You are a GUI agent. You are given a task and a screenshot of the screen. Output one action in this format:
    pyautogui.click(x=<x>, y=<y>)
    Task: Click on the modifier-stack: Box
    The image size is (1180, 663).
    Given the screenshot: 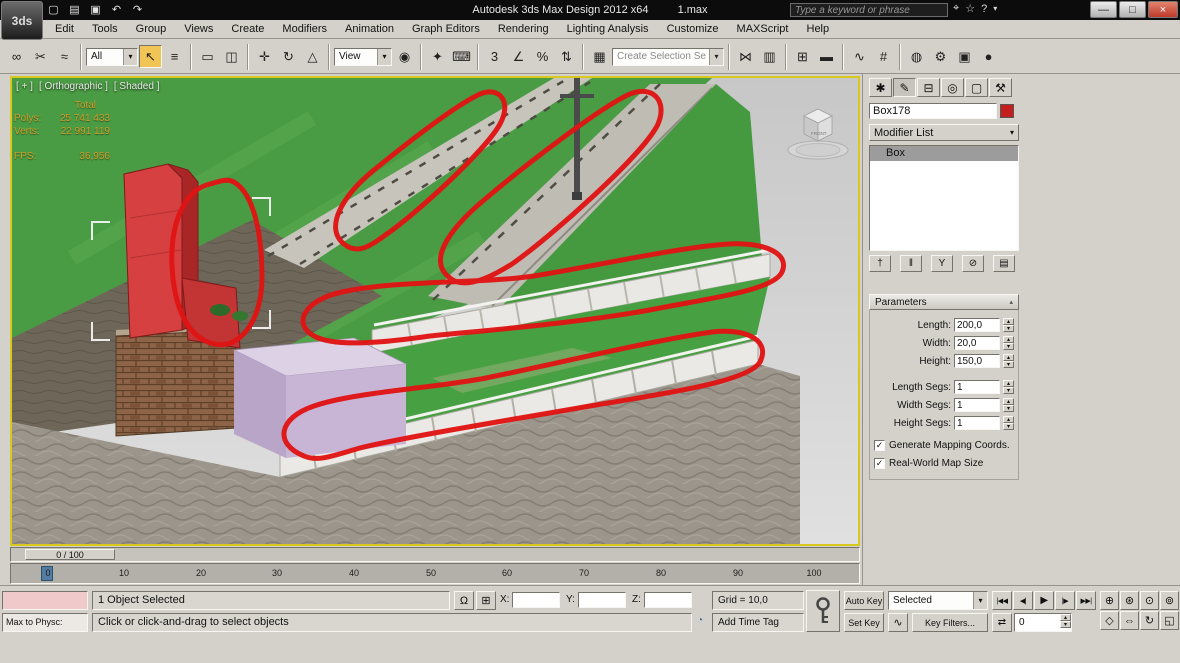 What is the action you would take?
    pyautogui.click(x=944, y=198)
    